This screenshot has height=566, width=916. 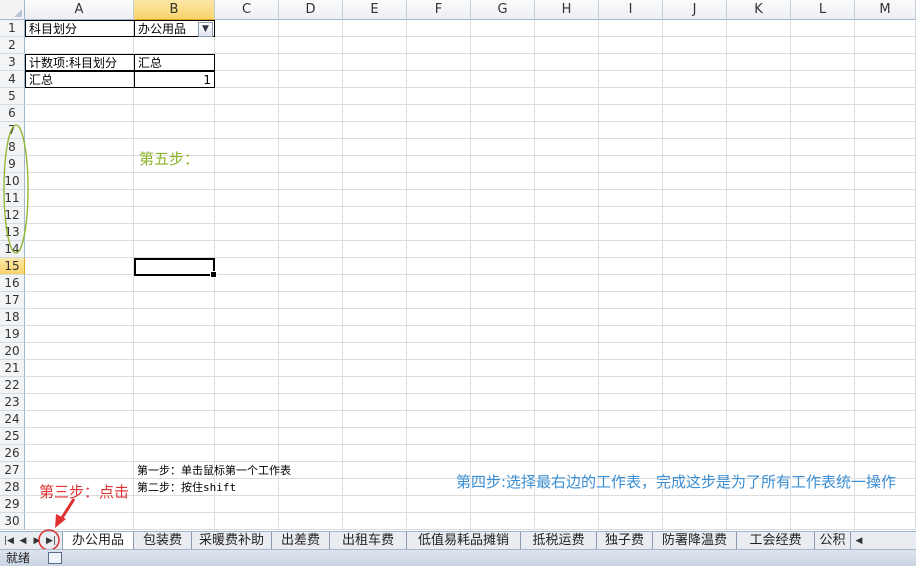 I want to click on row-selection-ellipse, so click(x=16, y=189).